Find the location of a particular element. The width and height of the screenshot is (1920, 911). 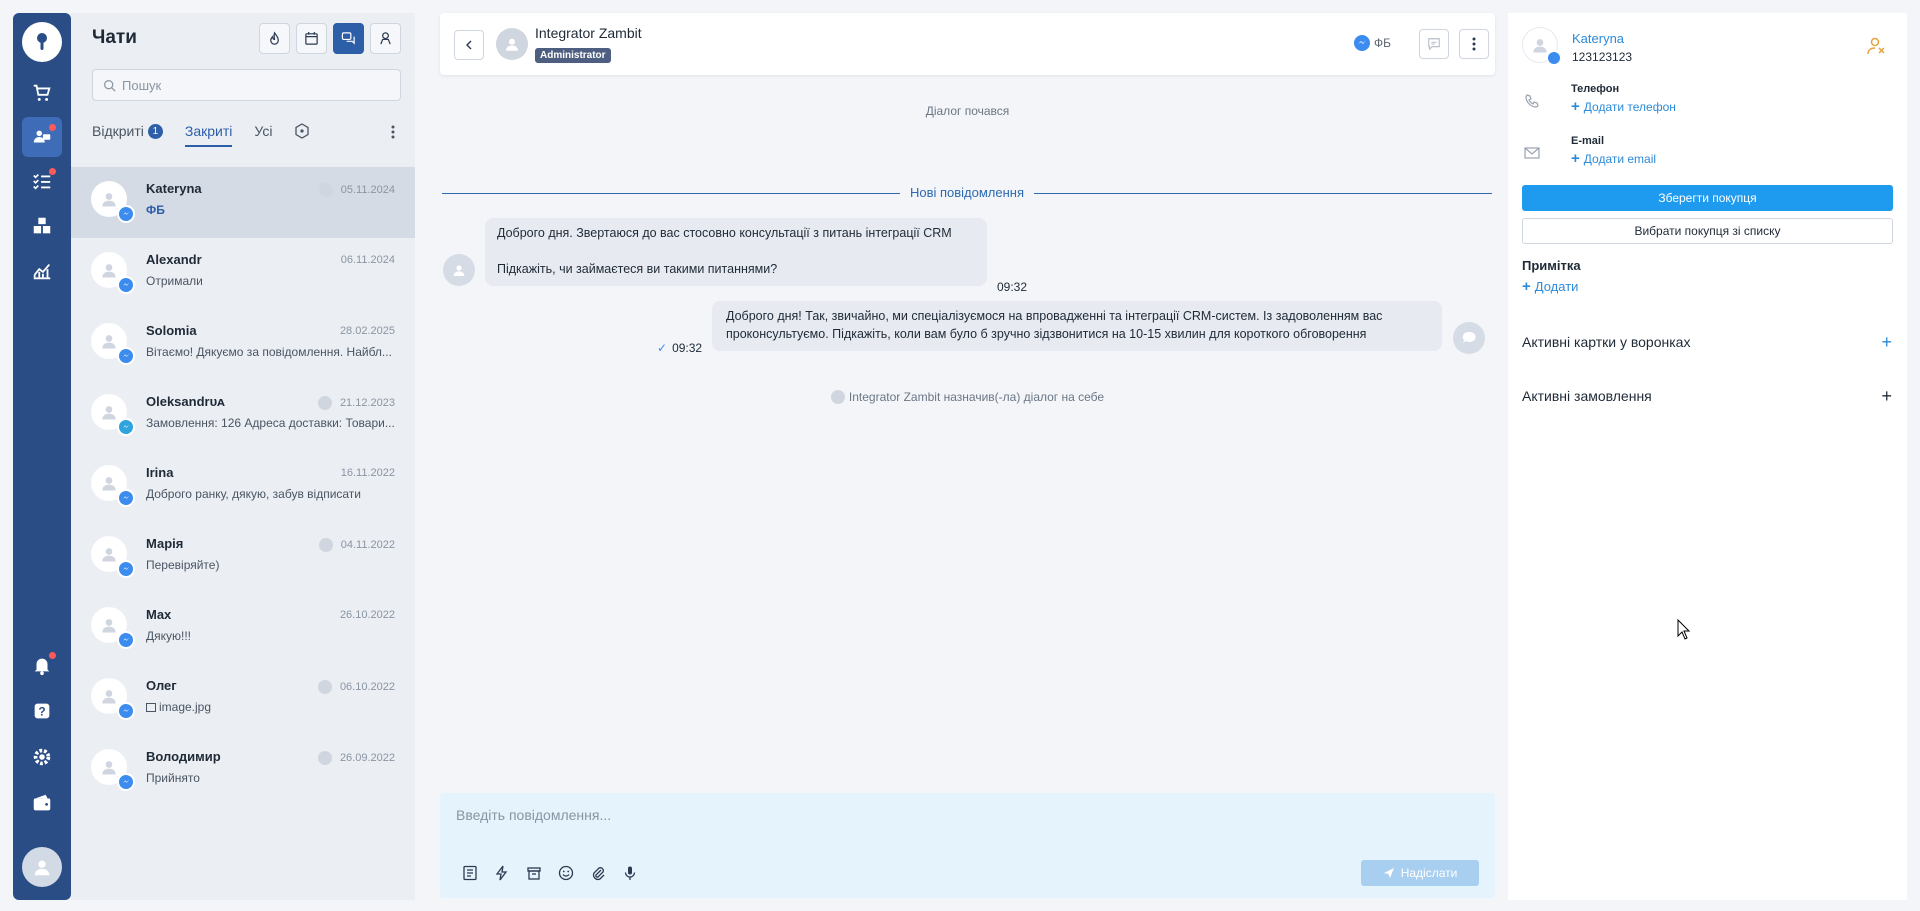

role-badge: Administrator is located at coordinates (573, 55).